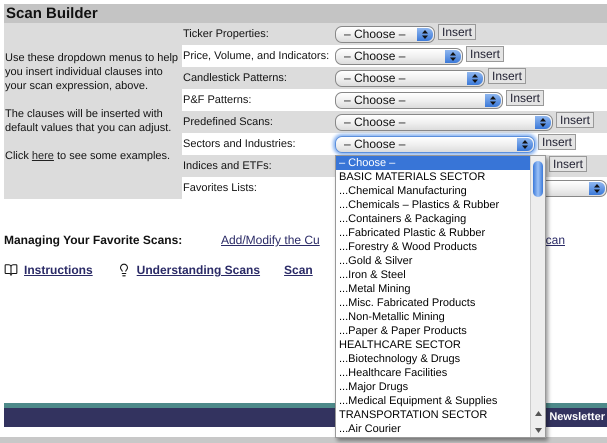 Image resolution: width=607 pixels, height=443 pixels. What do you see at coordinates (228, 122) in the screenshot?
I see `row-label: Predefined Scans:` at bounding box center [228, 122].